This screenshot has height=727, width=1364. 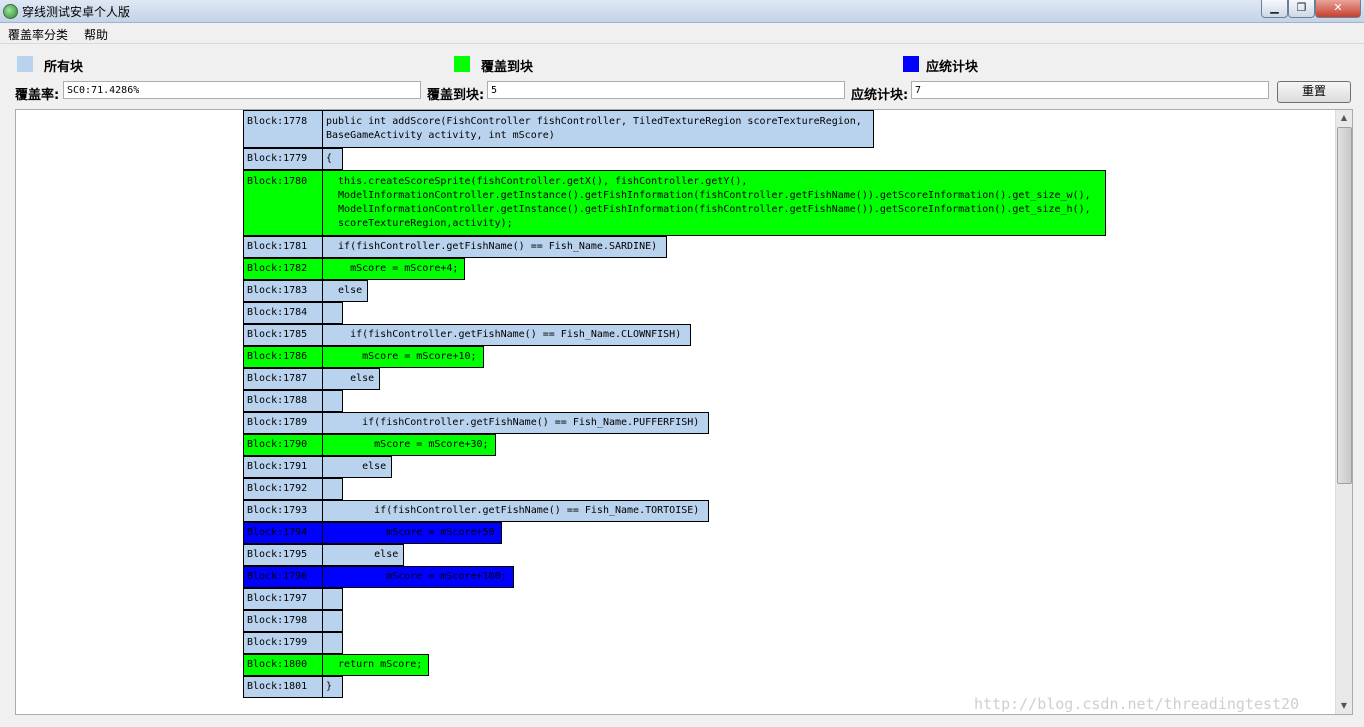 I want to click on block-id: Block:1787, so click(x=283, y=379).